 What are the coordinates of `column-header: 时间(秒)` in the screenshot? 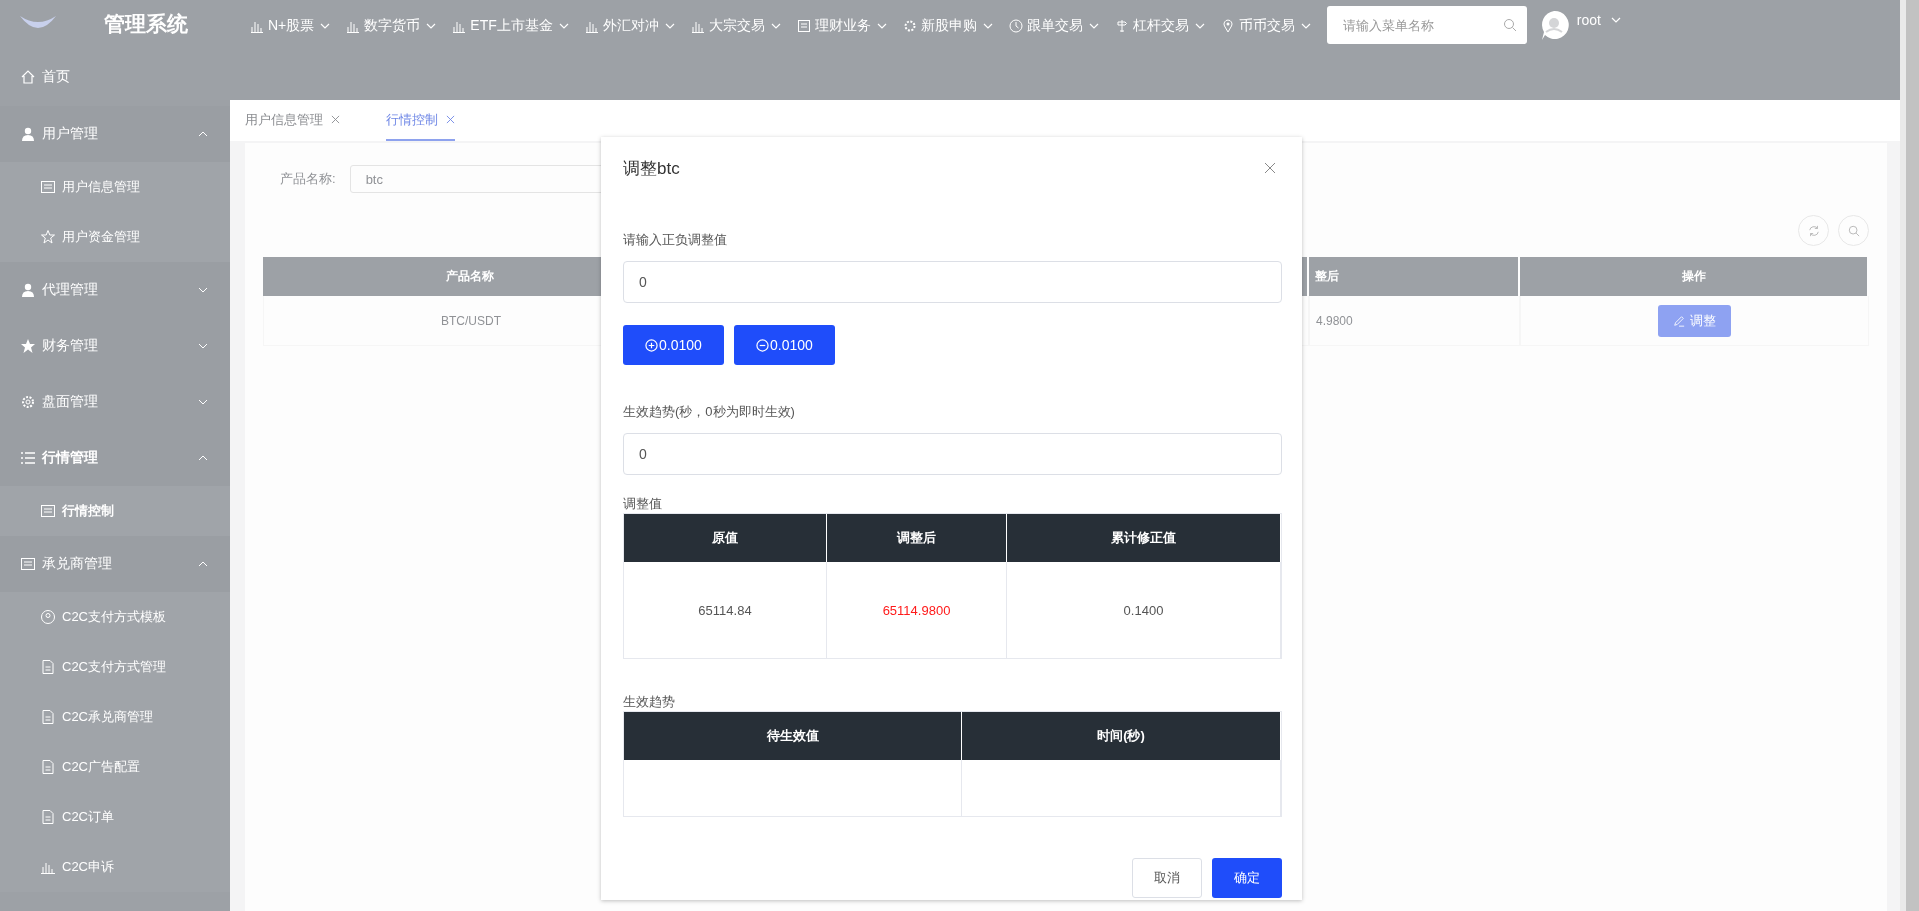 It's located at (1121, 736).